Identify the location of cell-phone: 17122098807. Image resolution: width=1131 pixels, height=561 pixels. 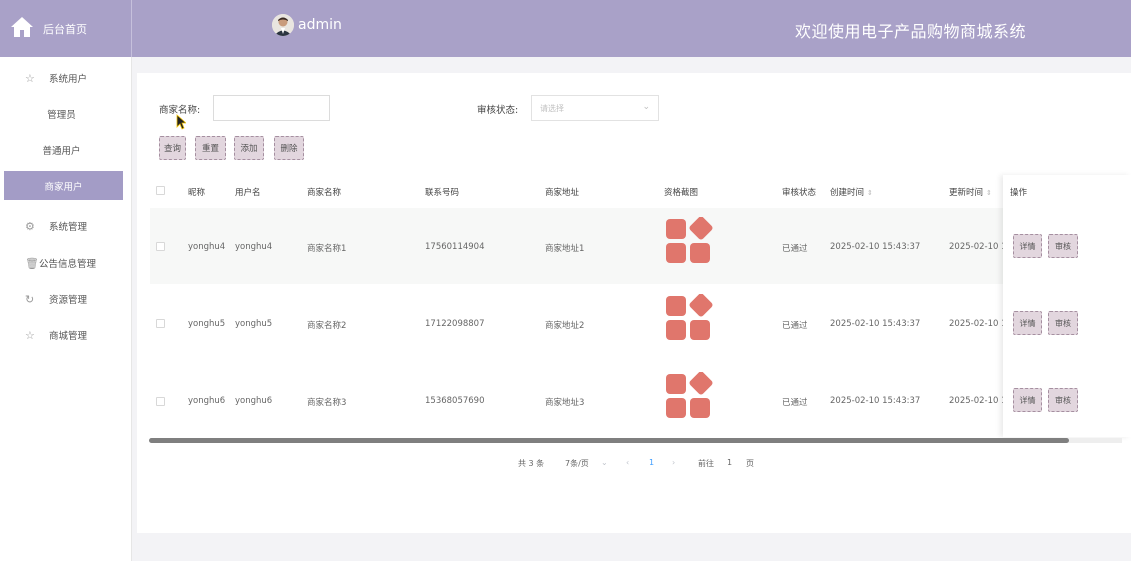
(455, 324).